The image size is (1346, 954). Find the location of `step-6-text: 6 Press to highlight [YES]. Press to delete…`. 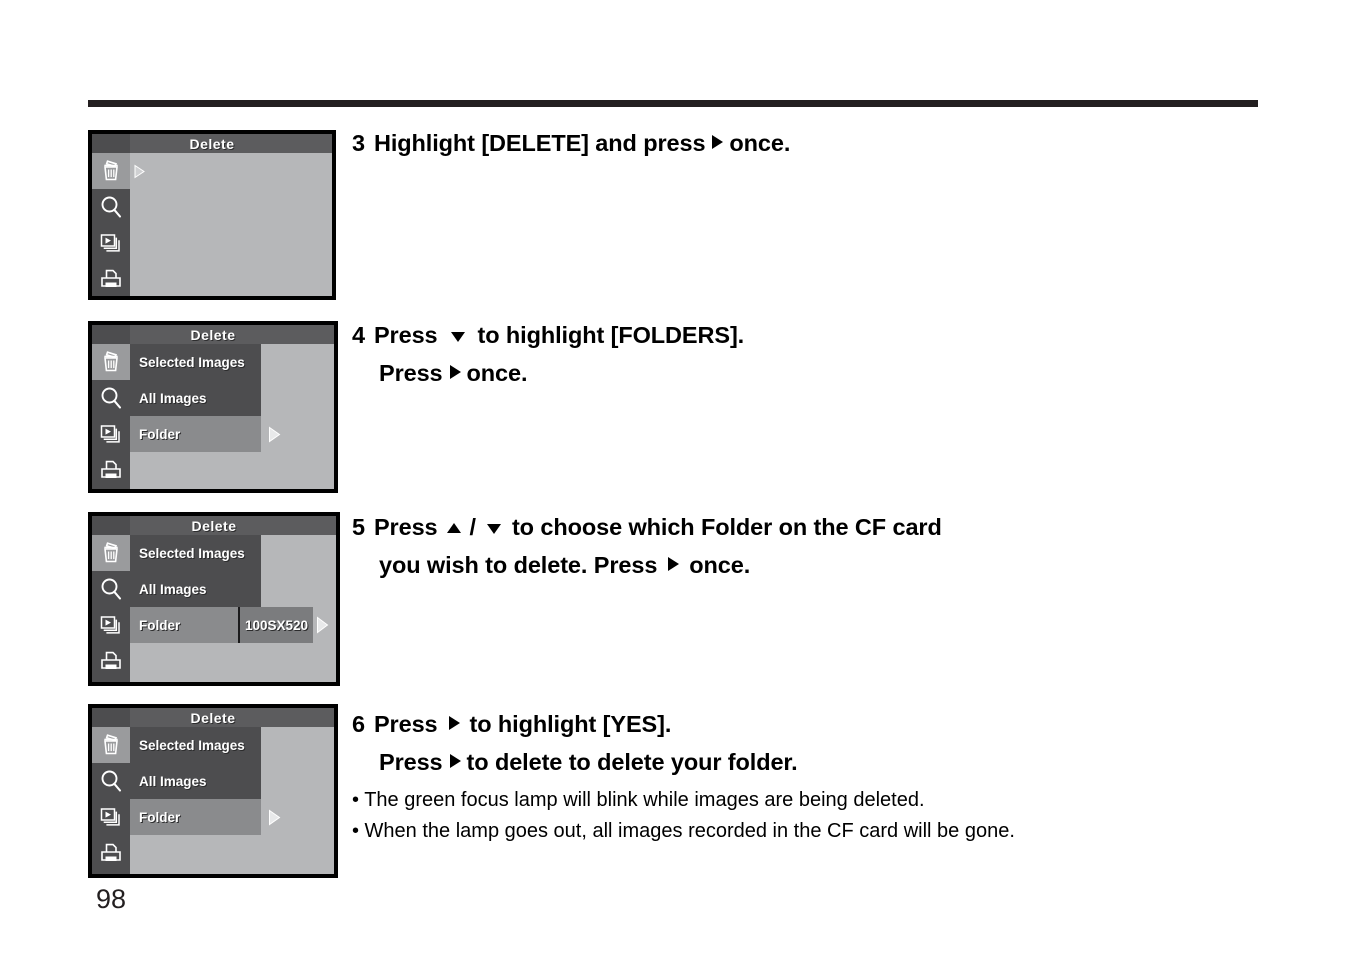

step-6-text: 6 Press to highlight [YES]. Press to delete… is located at coordinates (683, 776).